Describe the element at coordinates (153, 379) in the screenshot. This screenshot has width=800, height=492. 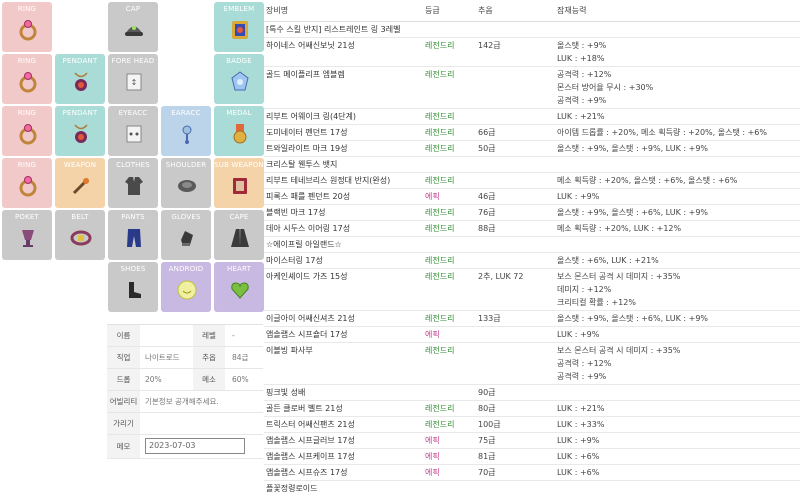
I see `drop-value: 20%` at that location.